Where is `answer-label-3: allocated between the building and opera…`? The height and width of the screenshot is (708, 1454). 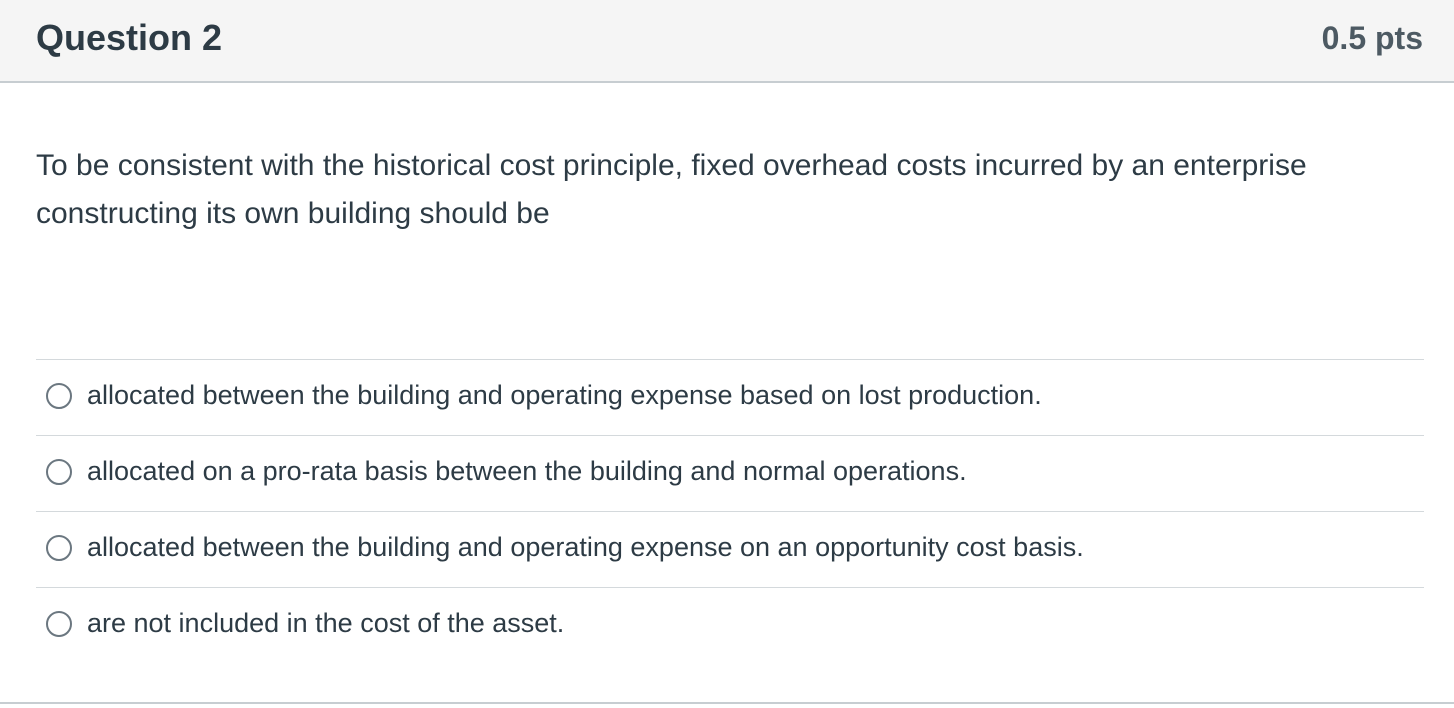
answer-label-3: allocated between the building and opera… is located at coordinates (585, 547).